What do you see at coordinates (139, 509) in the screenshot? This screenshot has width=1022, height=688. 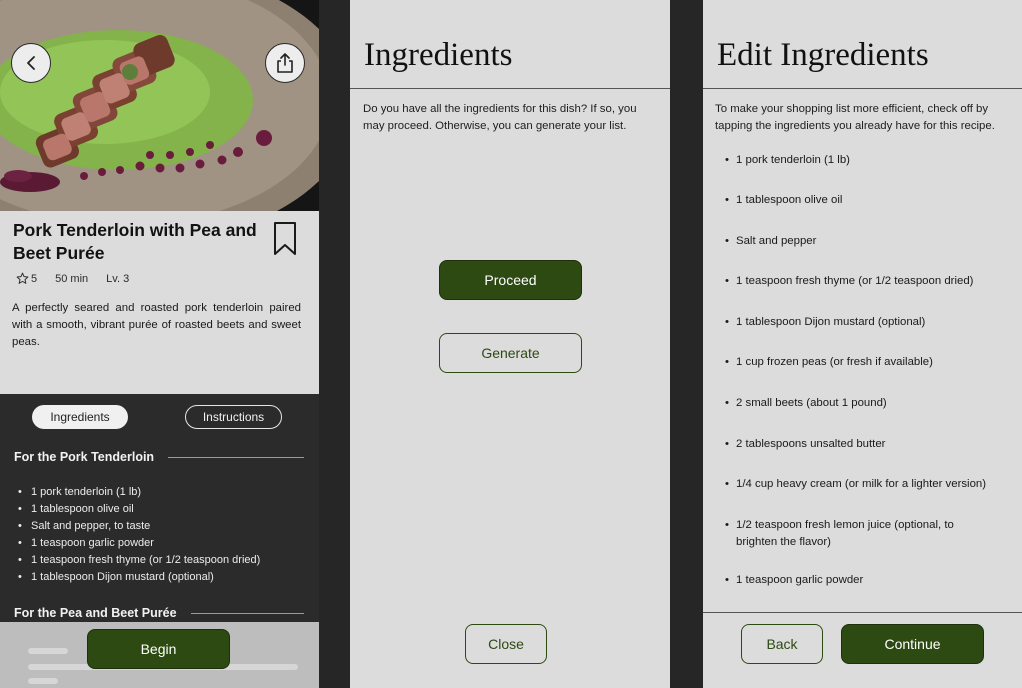 I see `list-item: 1 tablespoon olive oil` at bounding box center [139, 509].